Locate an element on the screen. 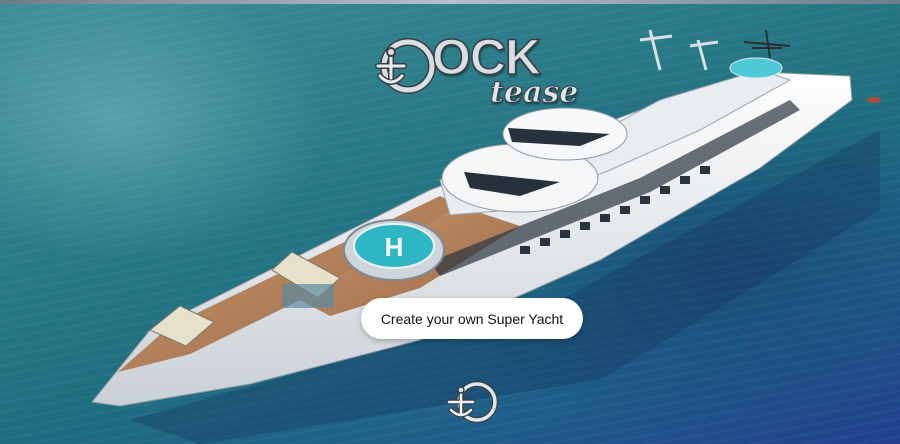 This screenshot has height=444, width=900. logo-tagline: tease is located at coordinates (534, 92).